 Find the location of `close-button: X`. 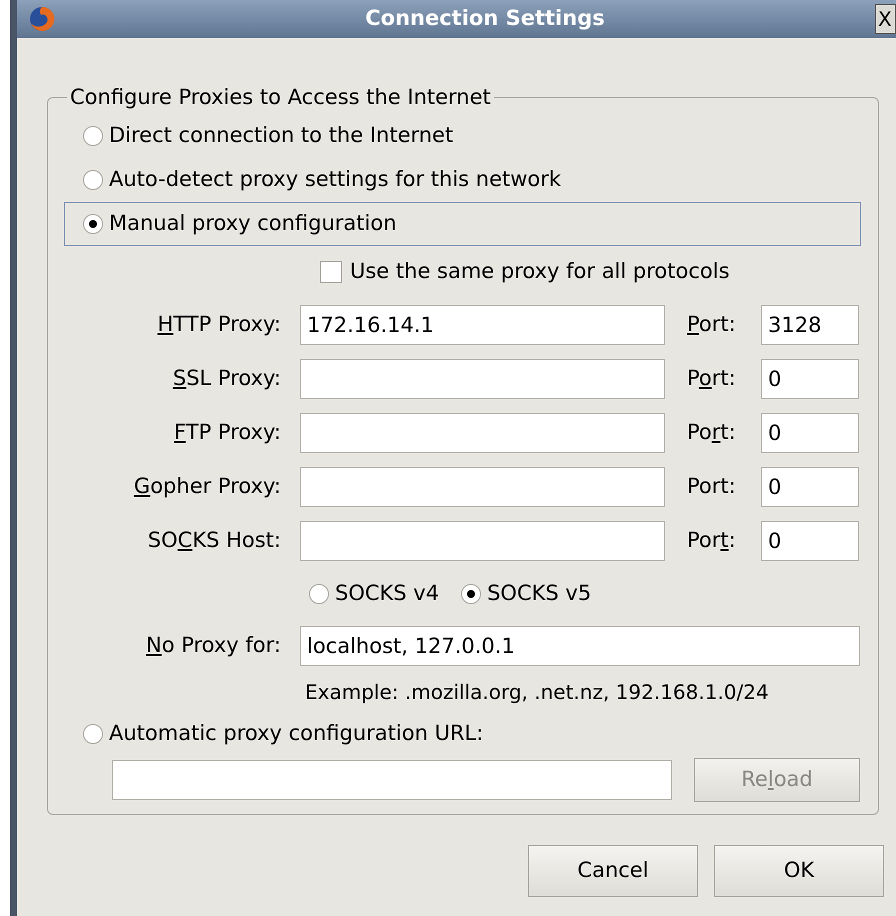

close-button: X is located at coordinates (885, 19).